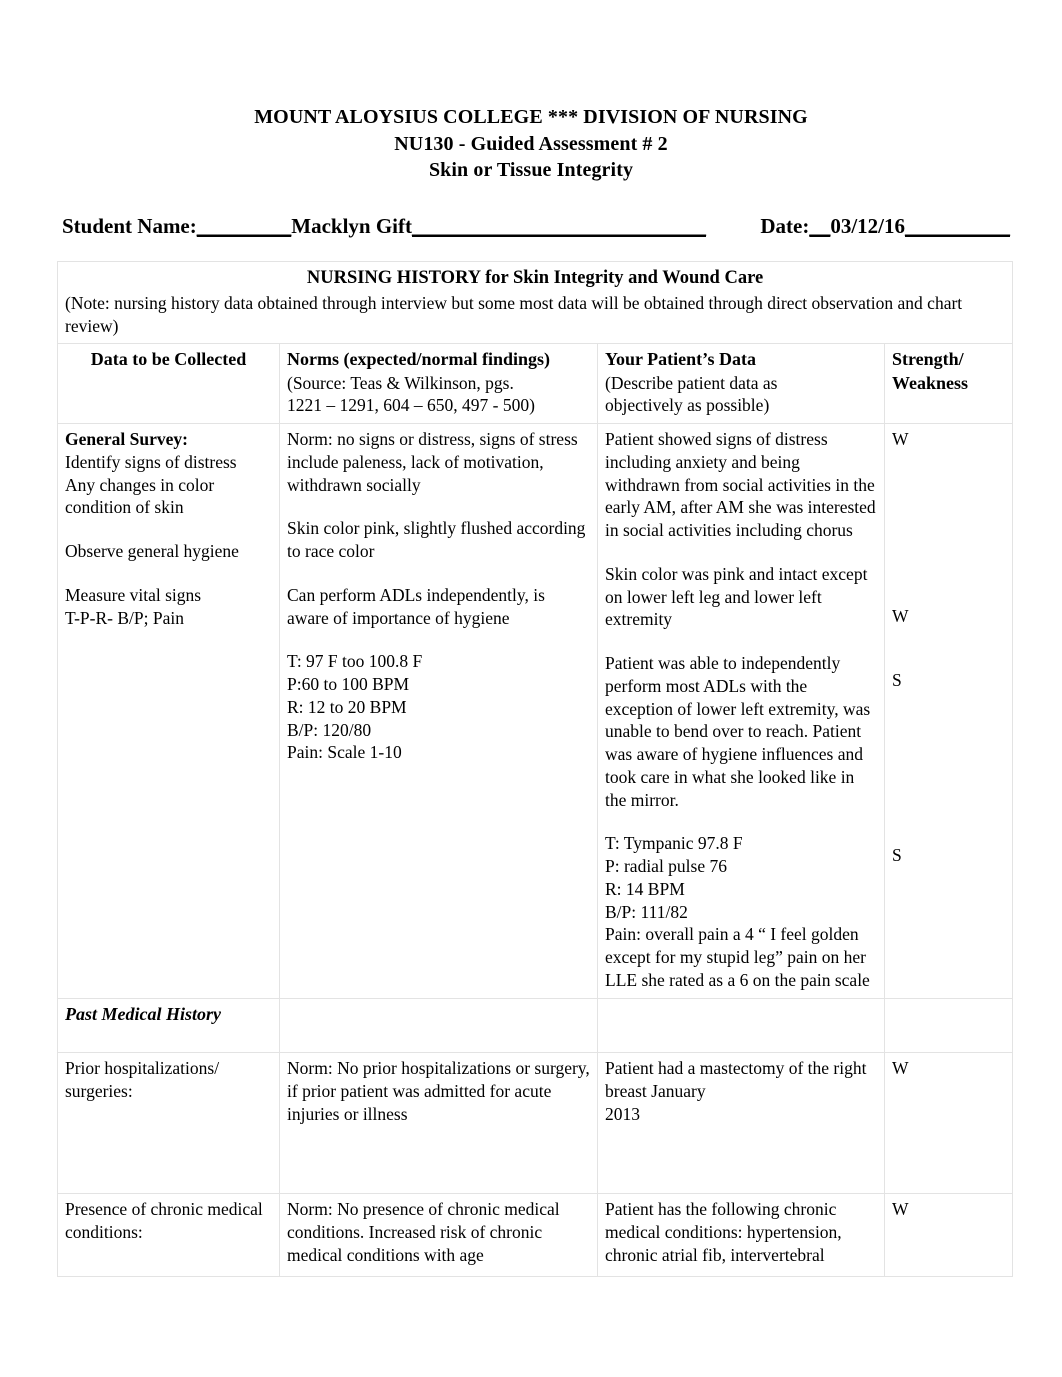  Describe the element at coordinates (785, 225) in the screenshot. I see `date-label: Date:` at that location.